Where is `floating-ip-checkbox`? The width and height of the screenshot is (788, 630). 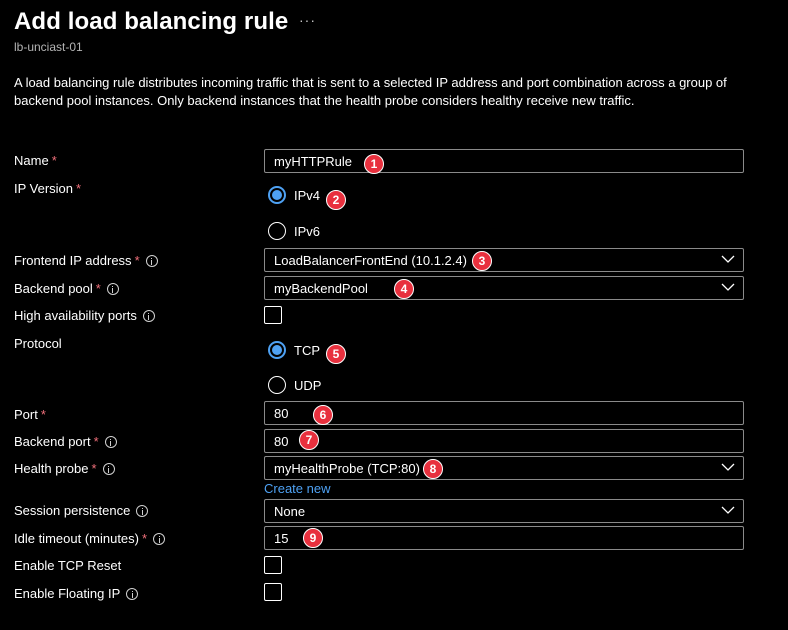
floating-ip-checkbox is located at coordinates (273, 592).